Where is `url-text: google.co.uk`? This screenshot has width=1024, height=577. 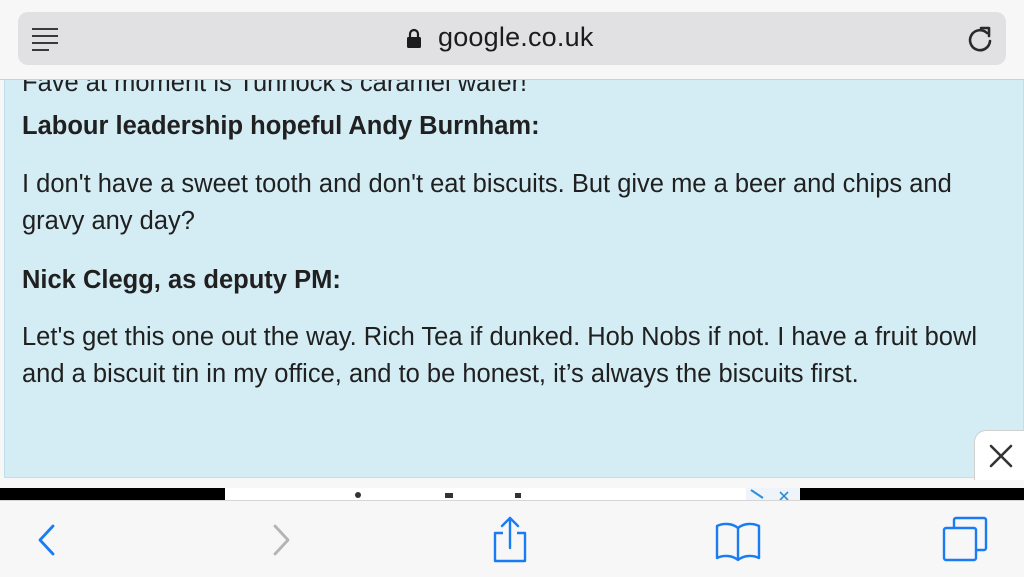
url-text: google.co.uk is located at coordinates (516, 37).